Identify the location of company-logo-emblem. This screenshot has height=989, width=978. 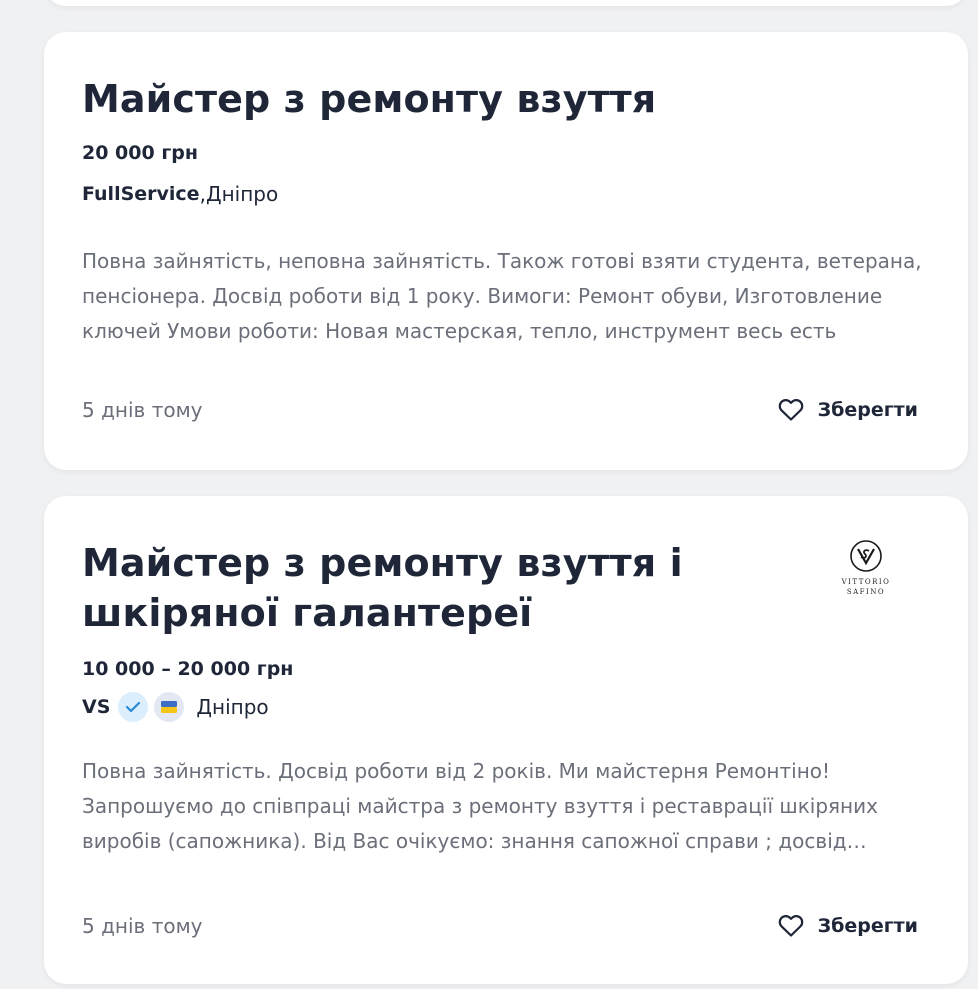
(866, 556).